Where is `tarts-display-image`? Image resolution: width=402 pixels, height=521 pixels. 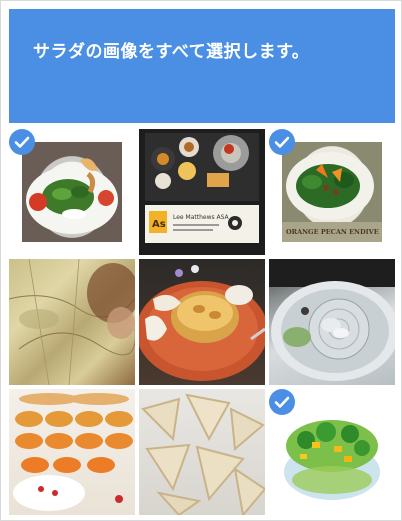
tarts-display-image is located at coordinates (72, 452).